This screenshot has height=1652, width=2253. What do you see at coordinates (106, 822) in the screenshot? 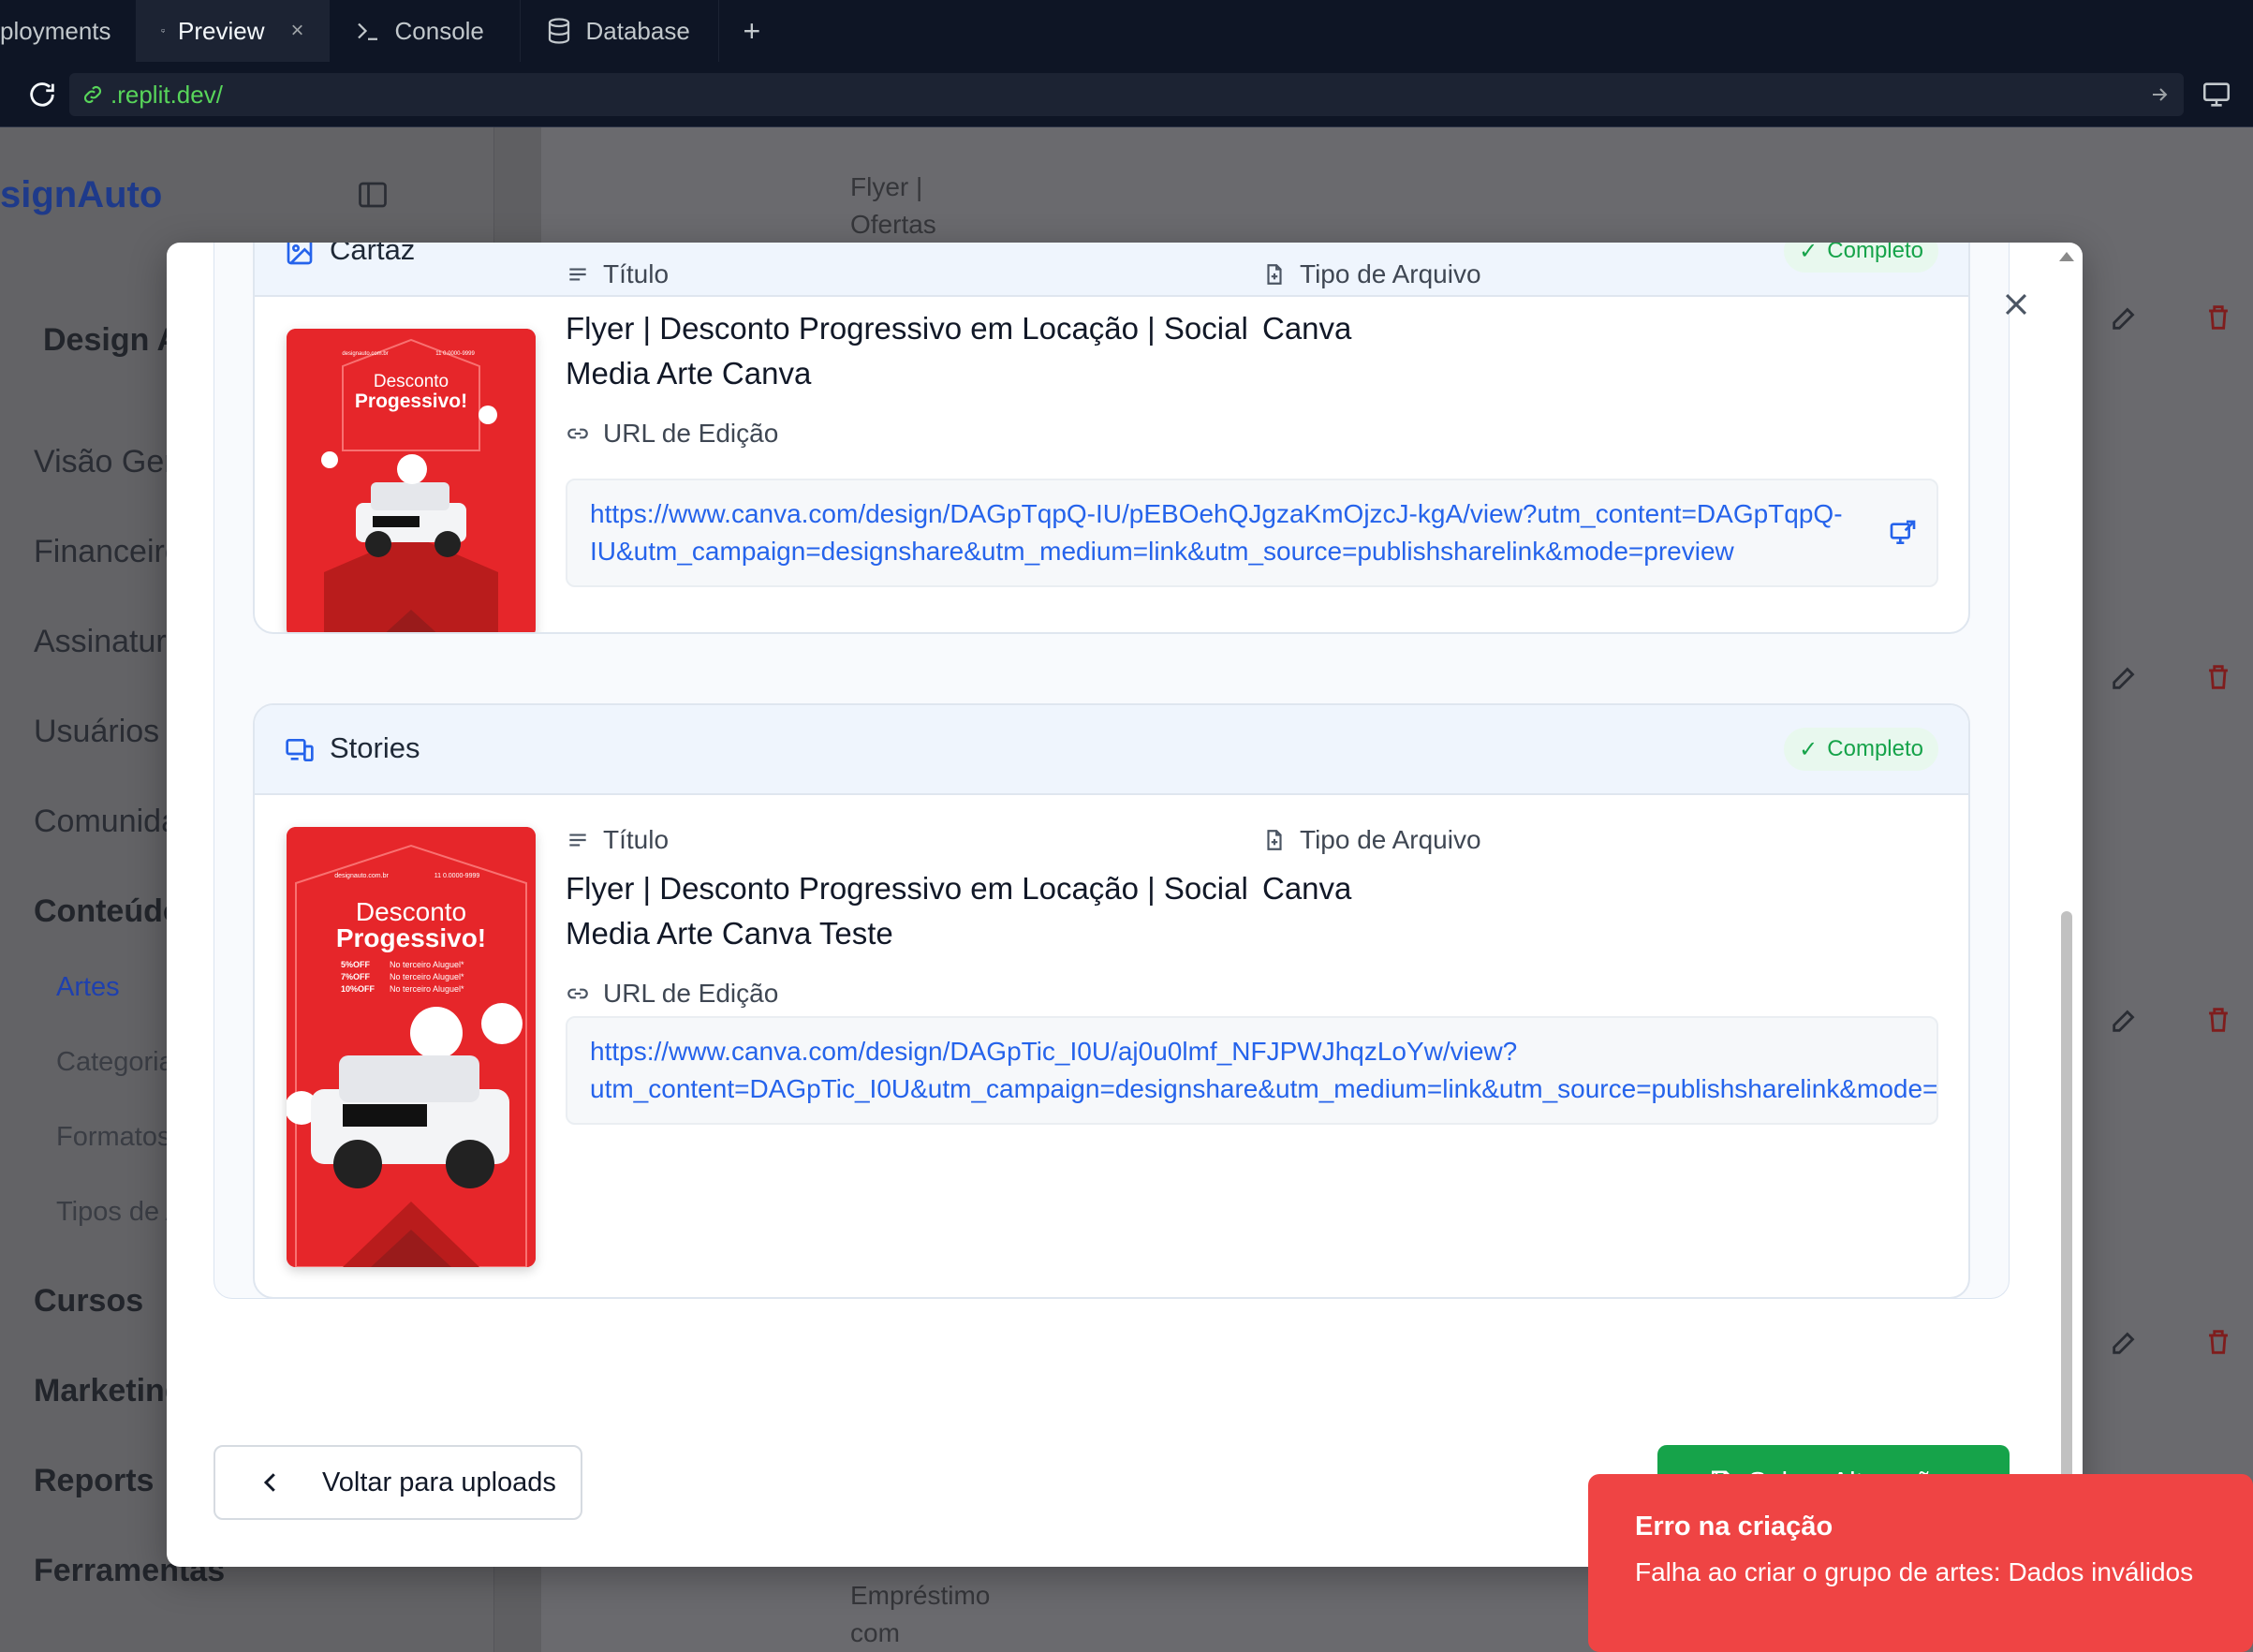
I see `sidebar-item-comunidade: Comunida` at bounding box center [106, 822].